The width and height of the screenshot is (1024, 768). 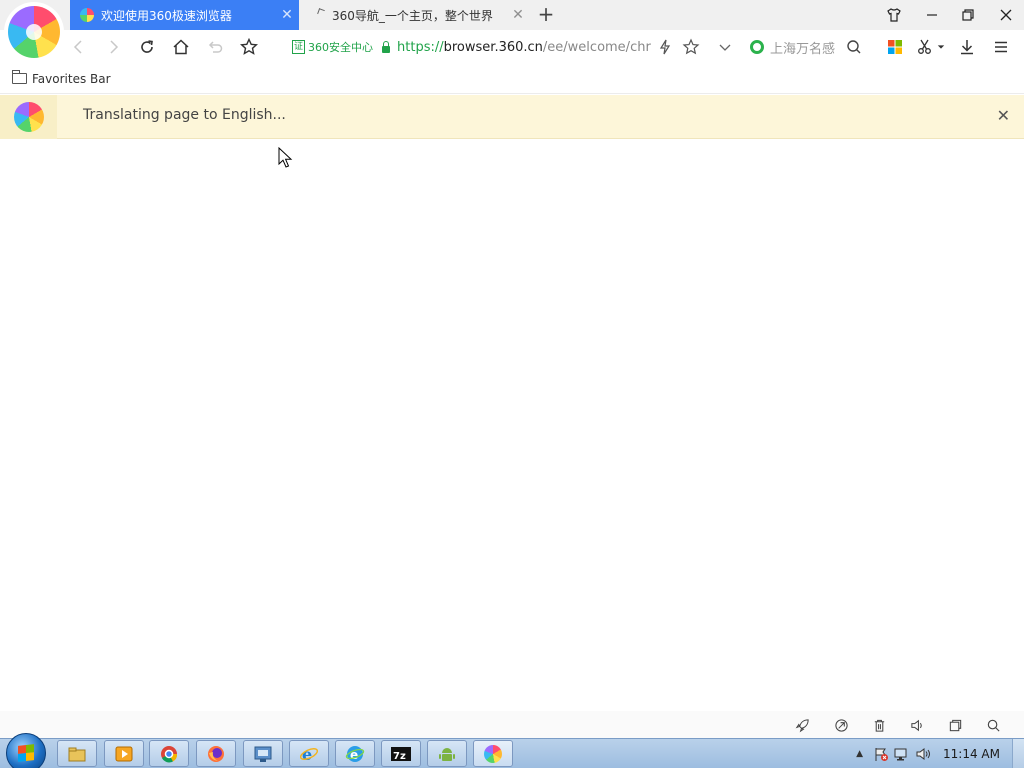 What do you see at coordinates (299, 47) in the screenshot?
I see `certificate-icon: 证` at bounding box center [299, 47].